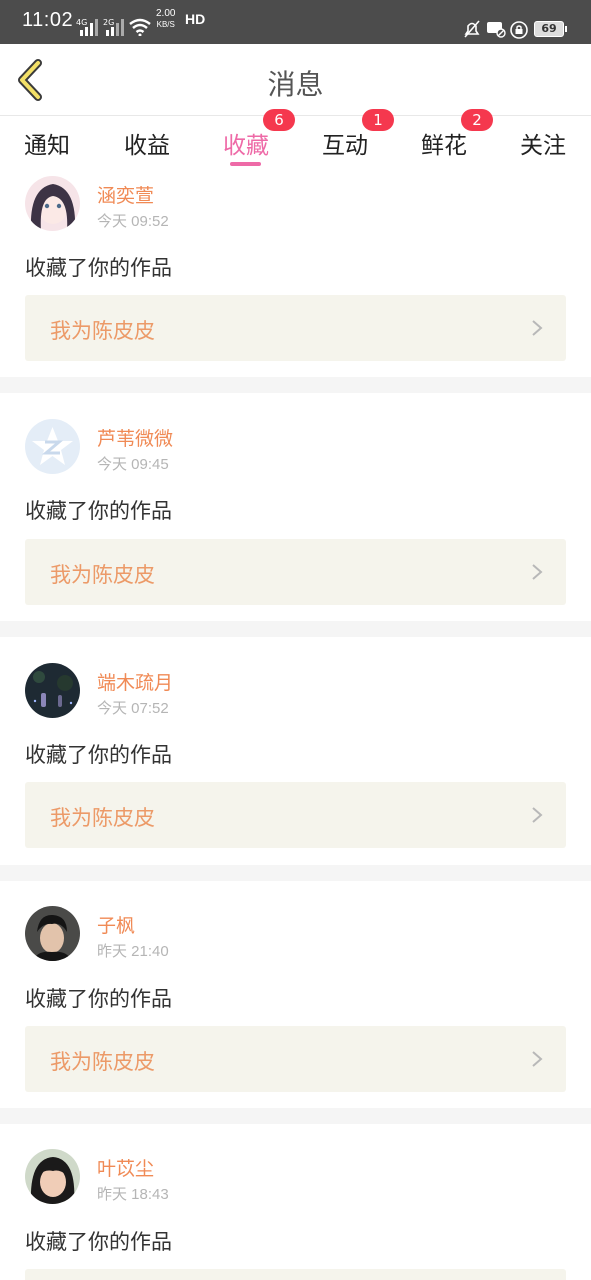  What do you see at coordinates (125, 194) in the screenshot?
I see `username: 涵奕萱` at bounding box center [125, 194].